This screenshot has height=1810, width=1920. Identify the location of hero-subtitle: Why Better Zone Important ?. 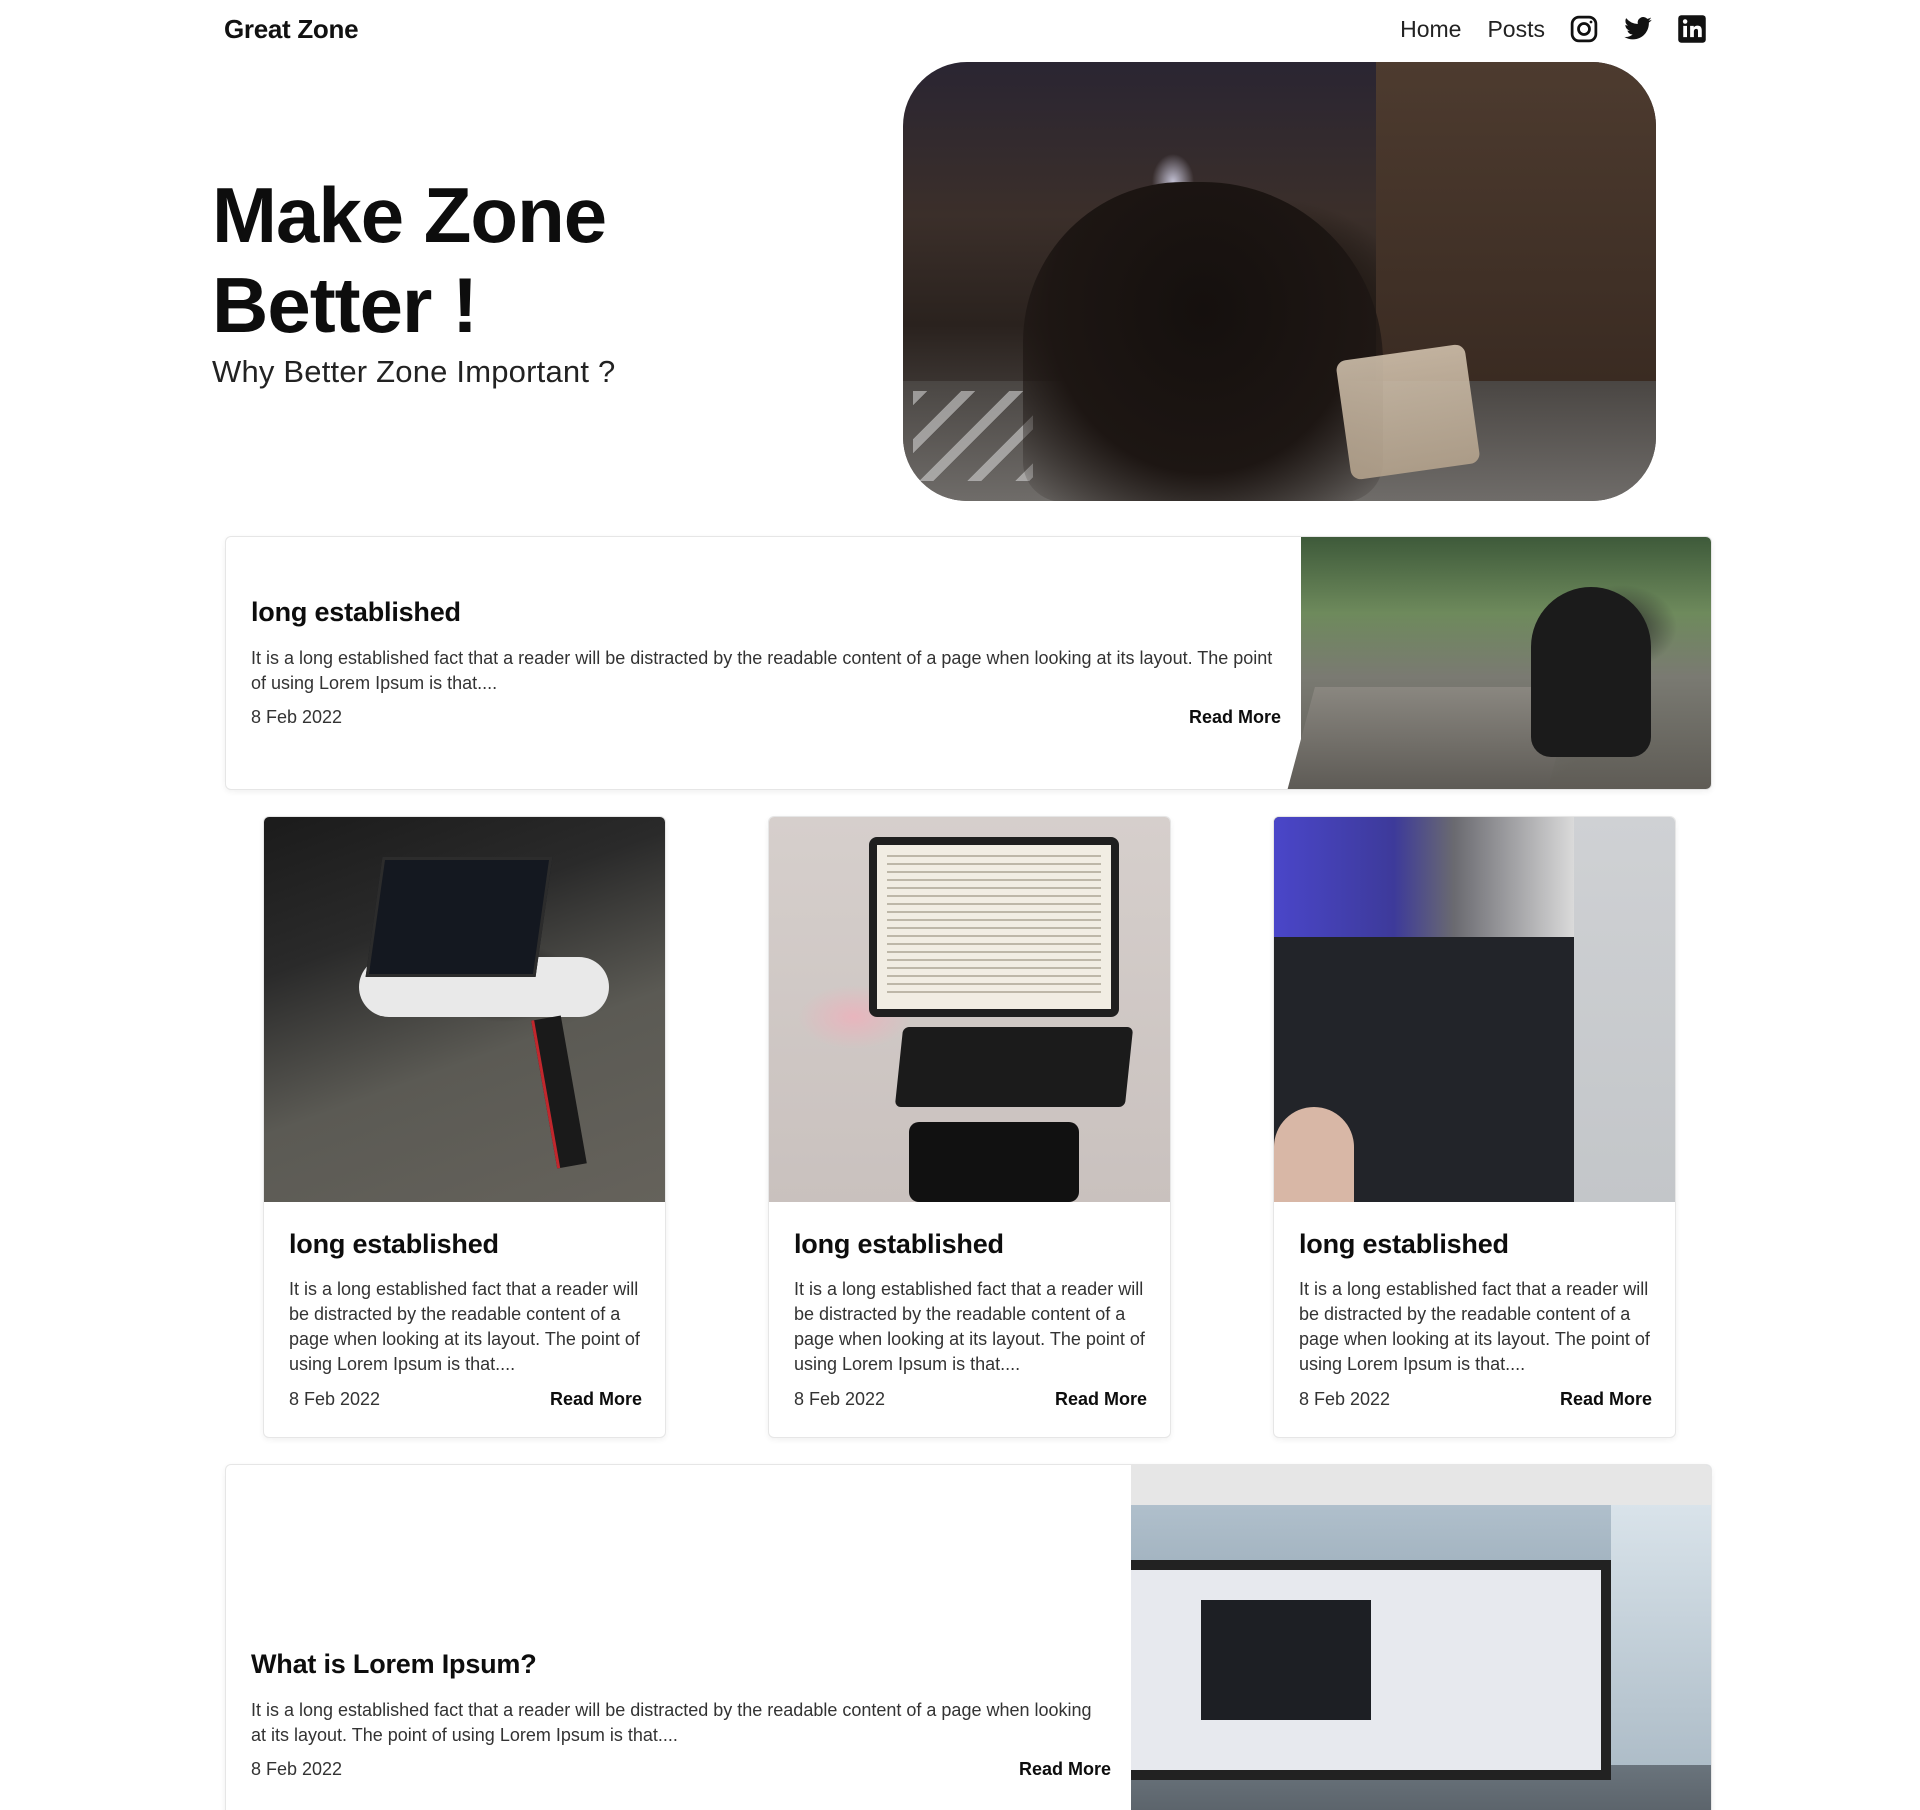
(414, 371).